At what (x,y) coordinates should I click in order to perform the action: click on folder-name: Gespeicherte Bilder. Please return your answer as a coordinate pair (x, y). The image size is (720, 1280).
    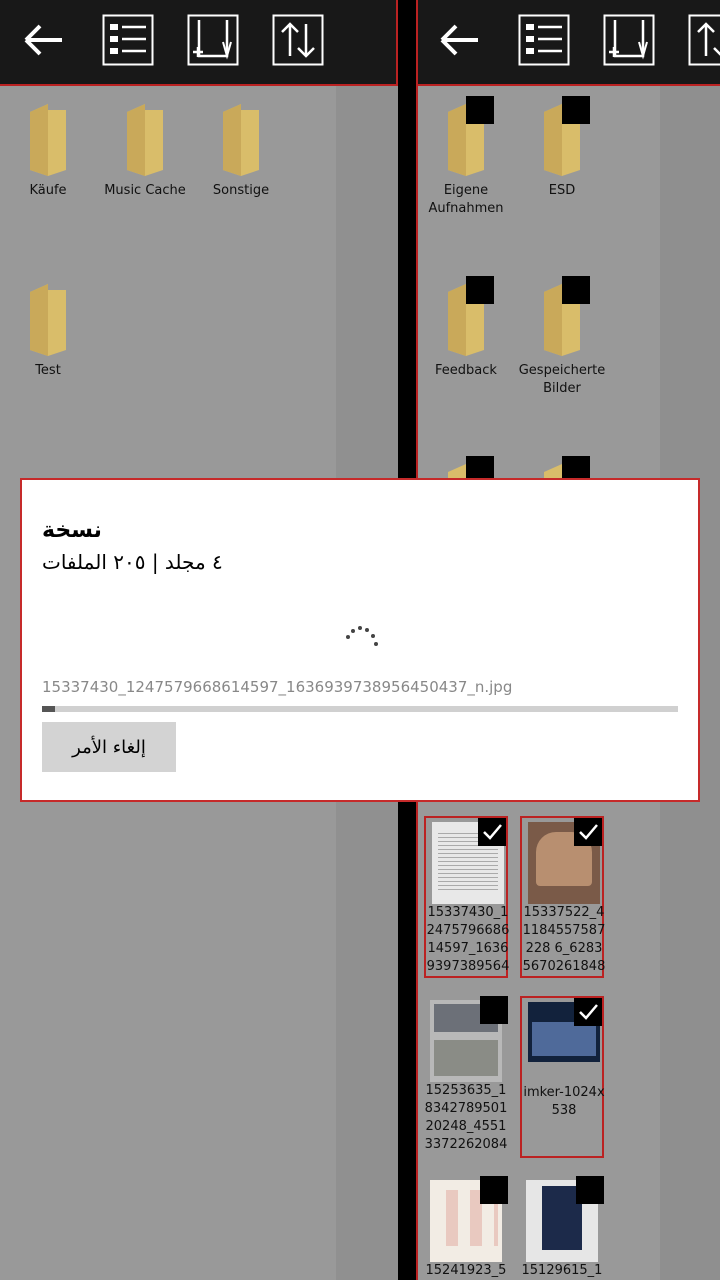
    Looking at the image, I should click on (562, 379).